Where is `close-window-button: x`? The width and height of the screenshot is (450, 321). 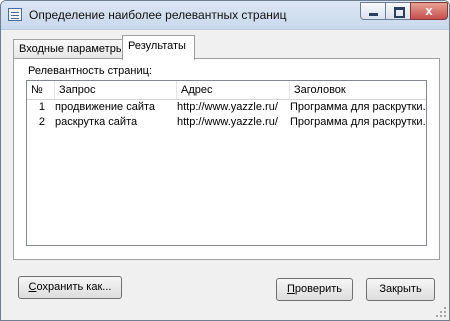 close-window-button: x is located at coordinates (429, 11).